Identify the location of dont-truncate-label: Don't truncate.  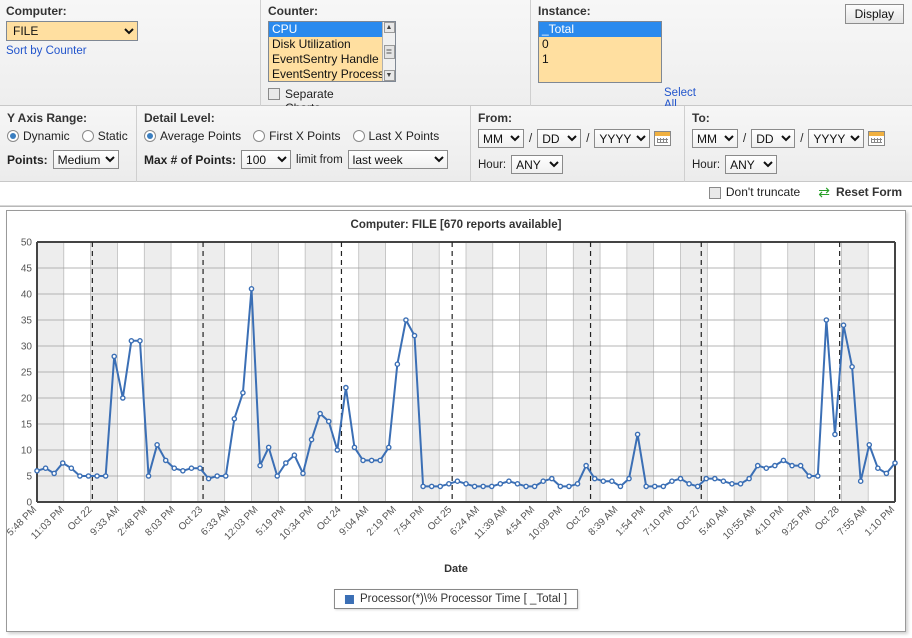
(763, 192).